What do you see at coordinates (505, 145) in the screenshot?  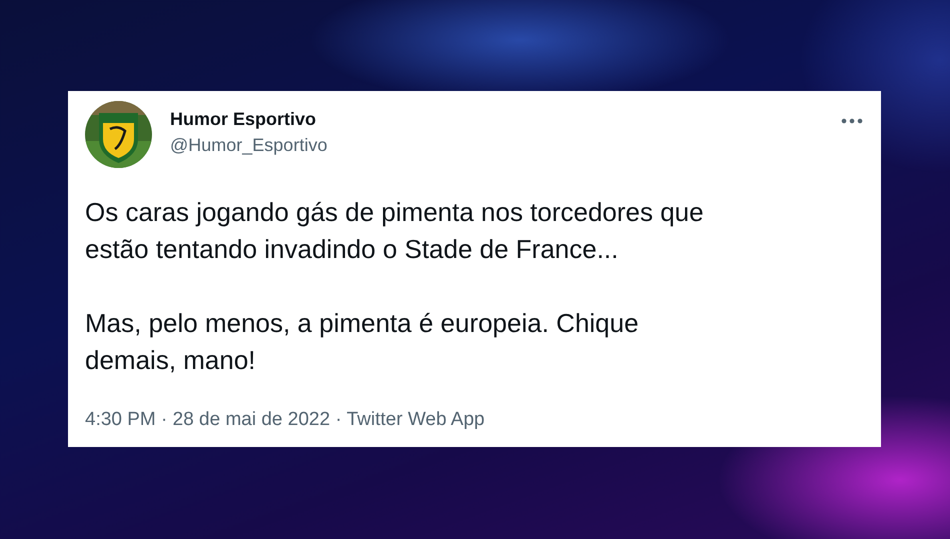 I see `author-handle: @Humor_Esportivo` at bounding box center [505, 145].